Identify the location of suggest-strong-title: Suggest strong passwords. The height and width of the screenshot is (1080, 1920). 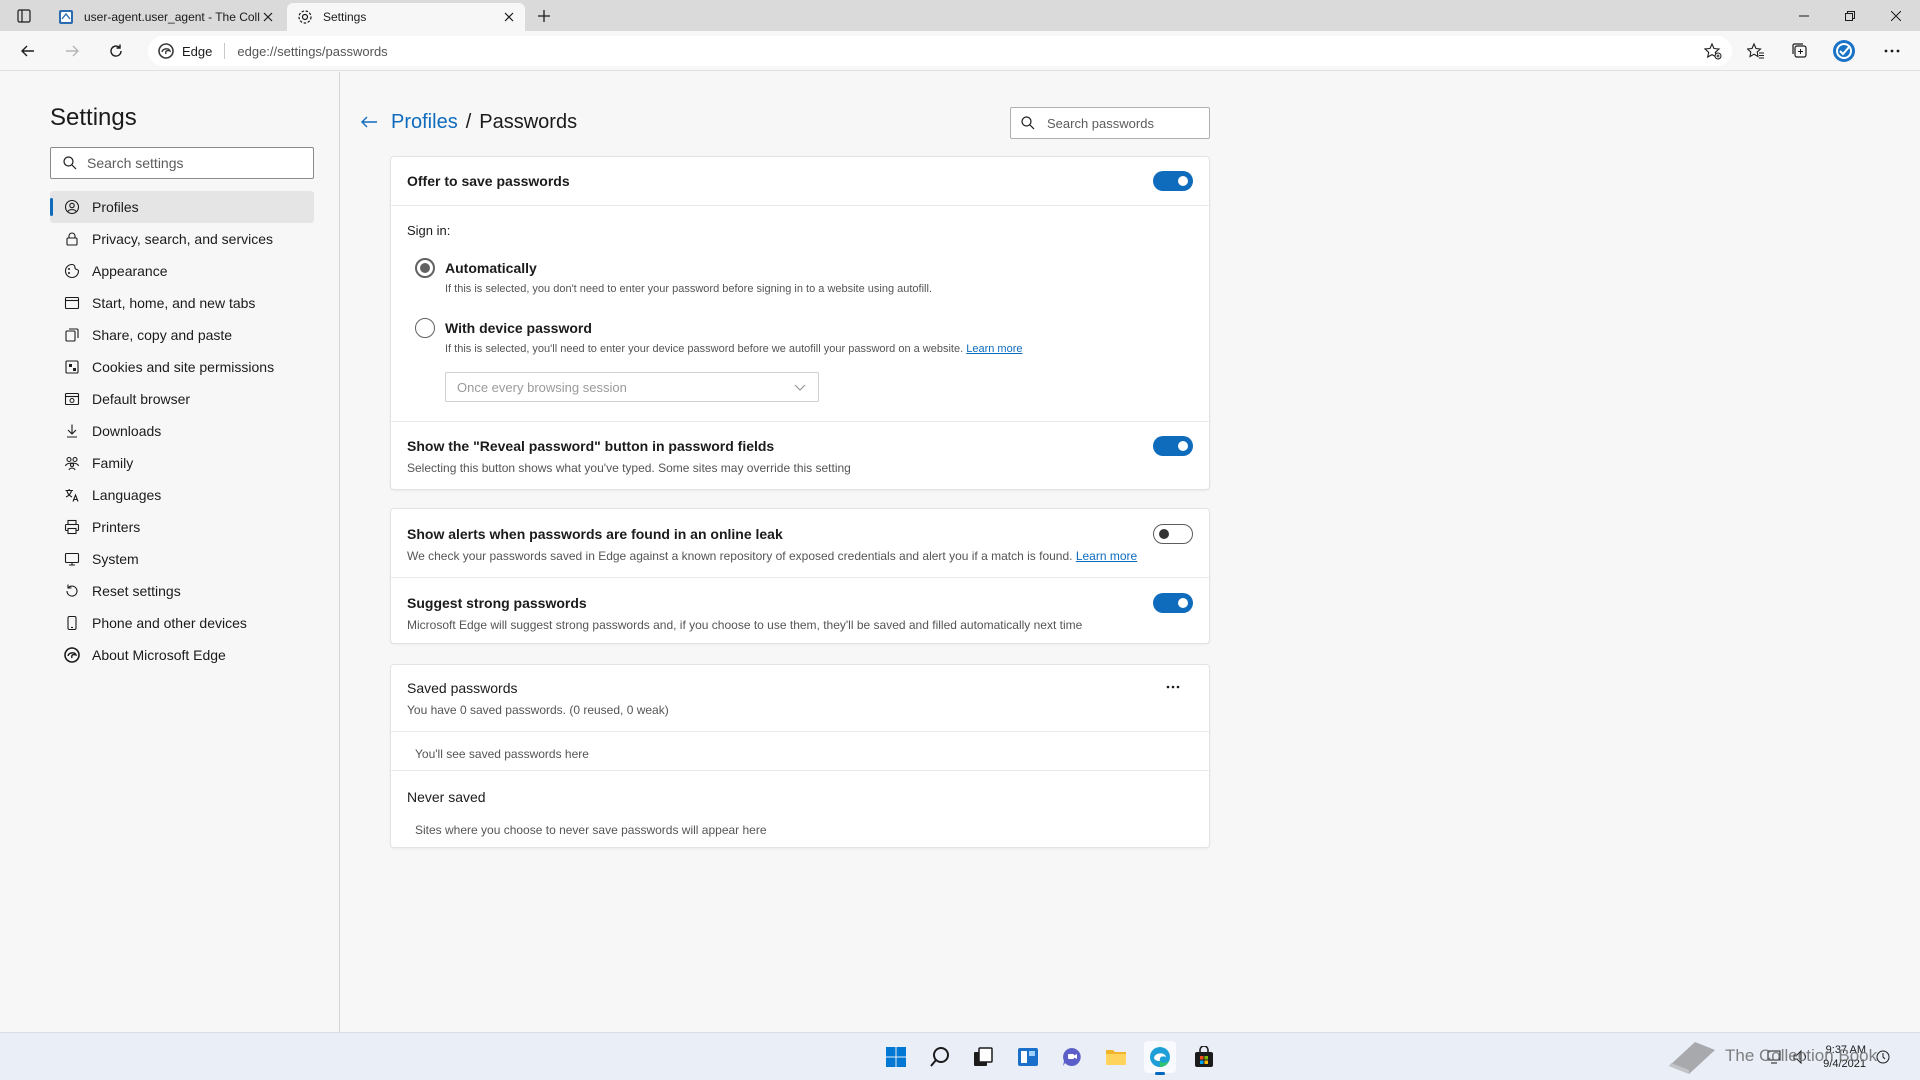
(497, 603).